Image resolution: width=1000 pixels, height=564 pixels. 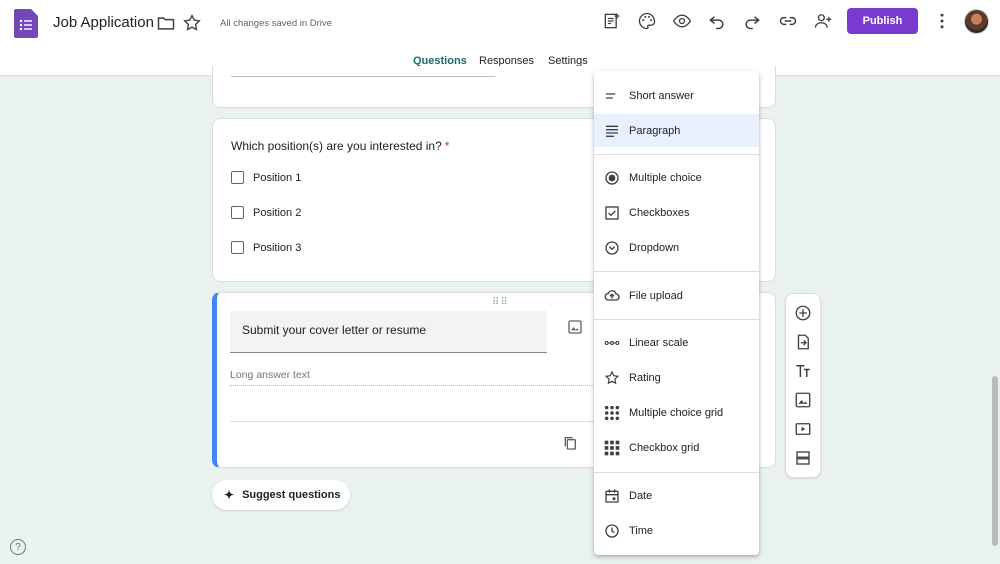 I want to click on menu-item-linear-scale: Linear scale, so click(x=676, y=342).